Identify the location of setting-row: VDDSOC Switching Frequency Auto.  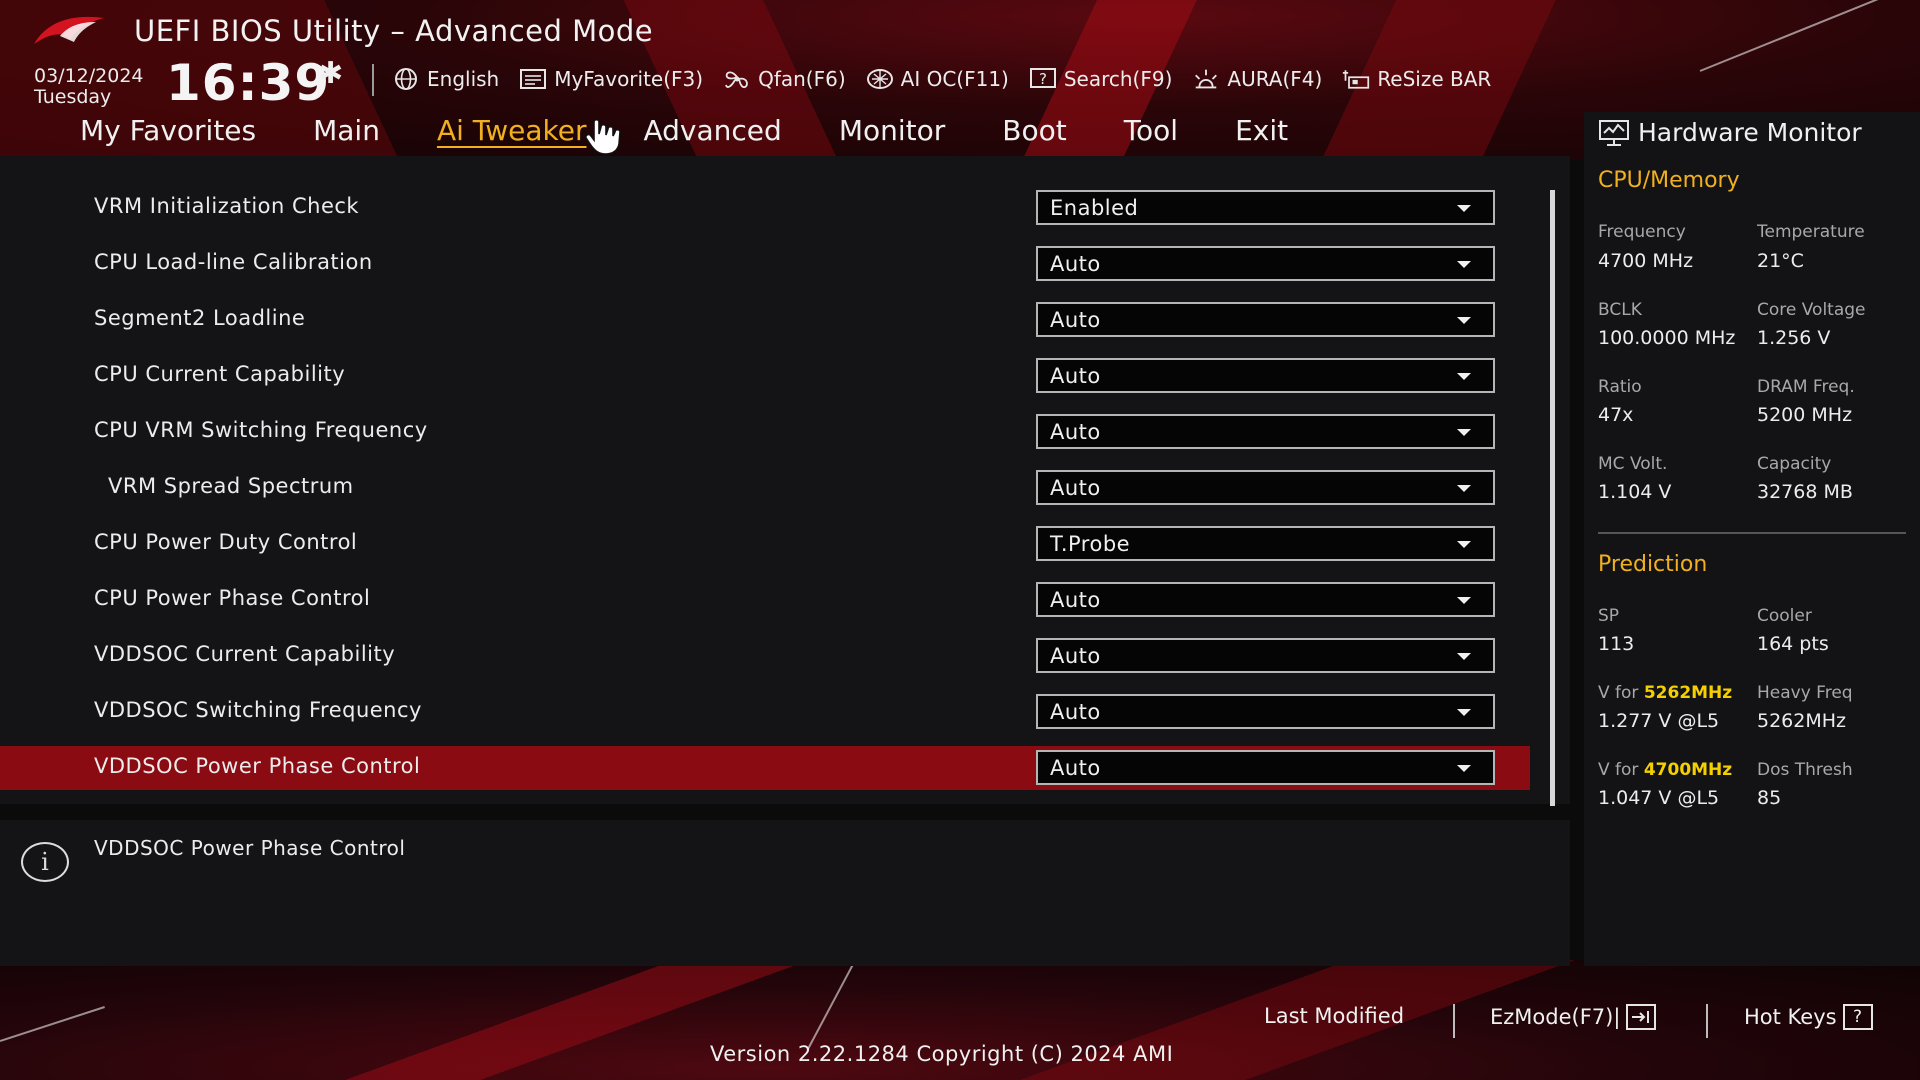
(765, 712).